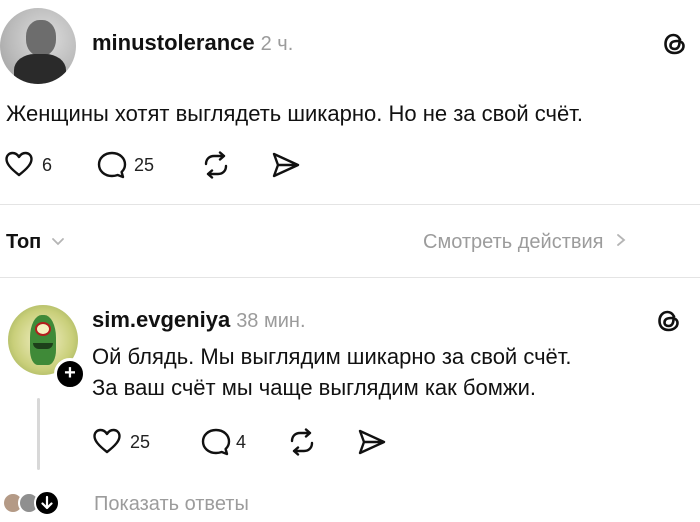 This screenshot has width=700, height=522. I want to click on comment-count: 25, so click(144, 165).